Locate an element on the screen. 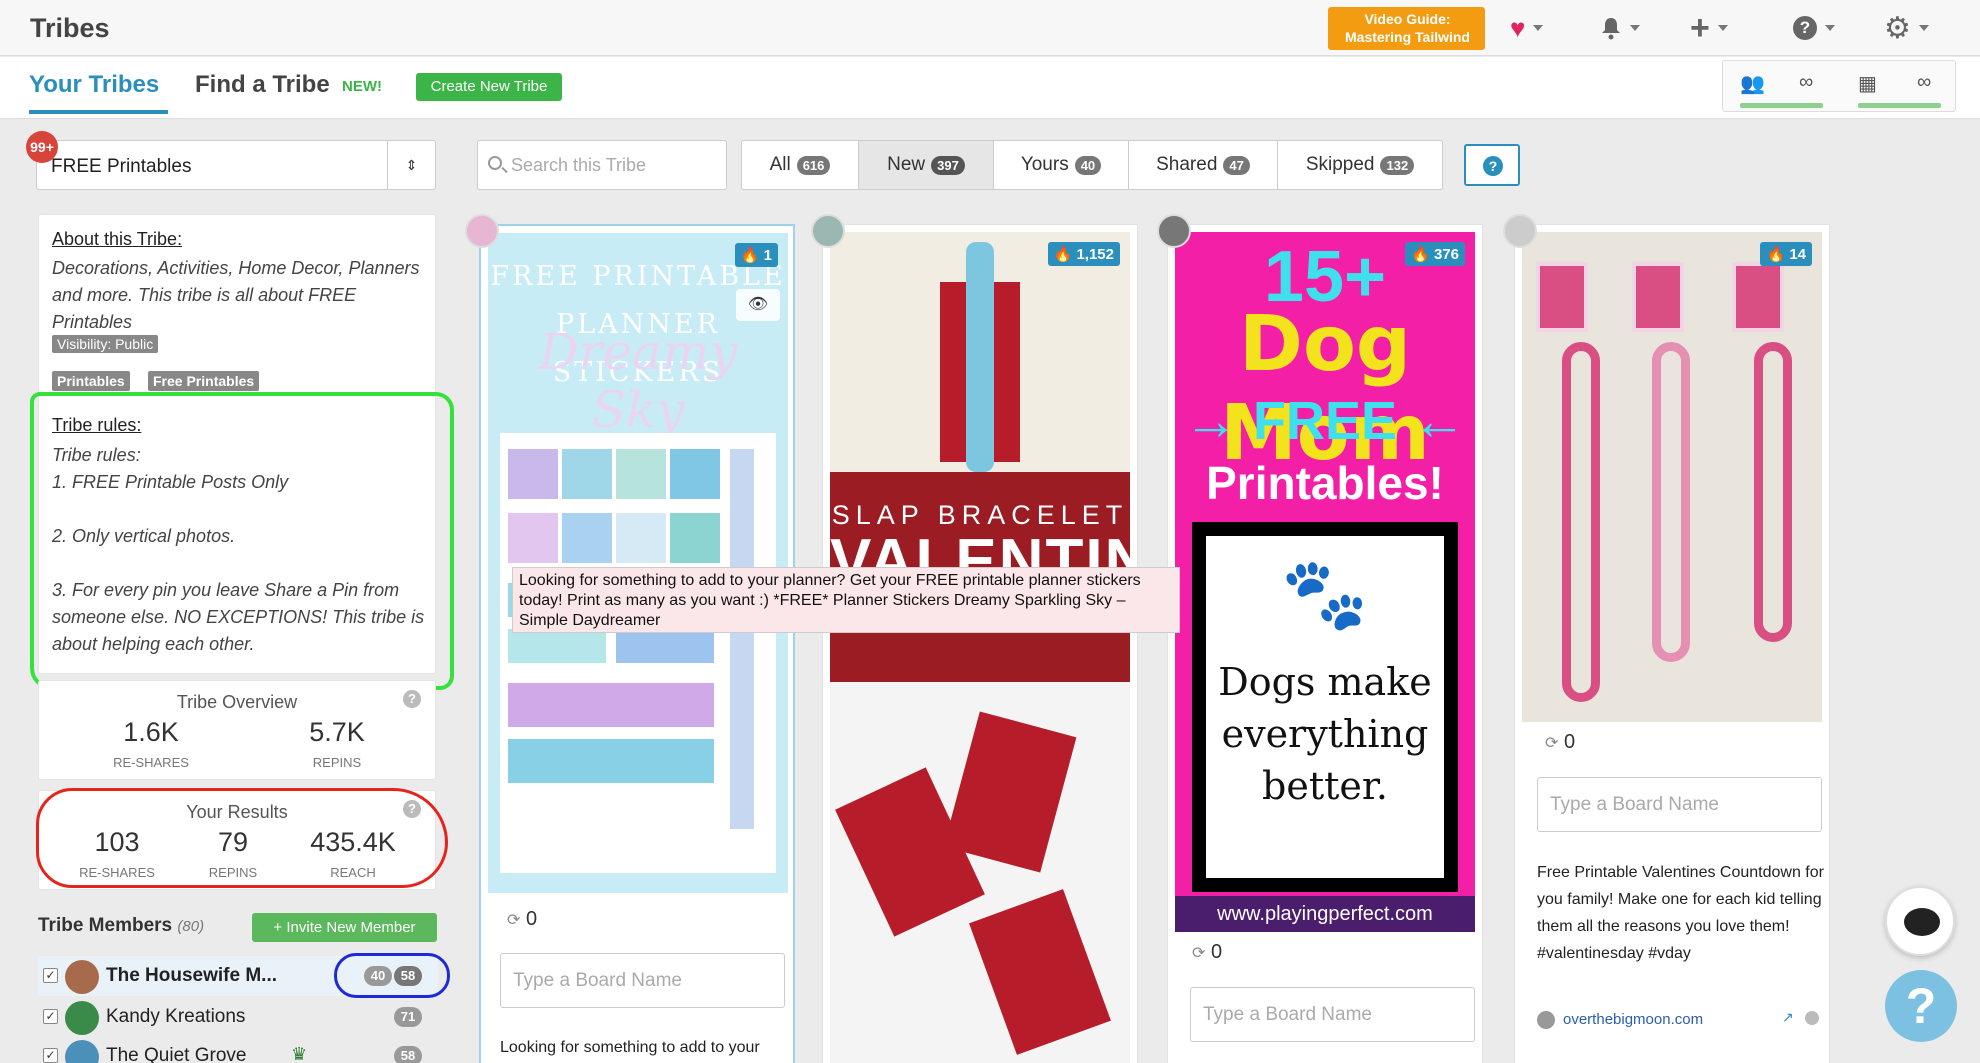 Image resolution: width=1980 pixels, height=1063 pixels. heart-menu: ♥ is located at coordinates (1527, 28).